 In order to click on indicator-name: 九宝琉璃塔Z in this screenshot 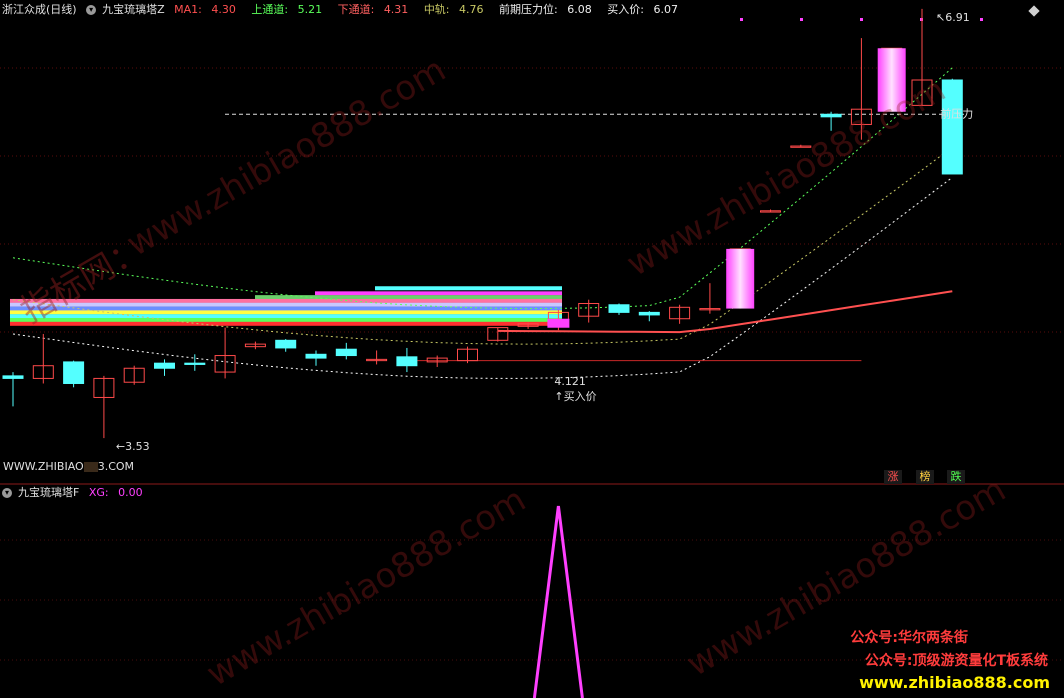, I will do `click(133, 9)`.